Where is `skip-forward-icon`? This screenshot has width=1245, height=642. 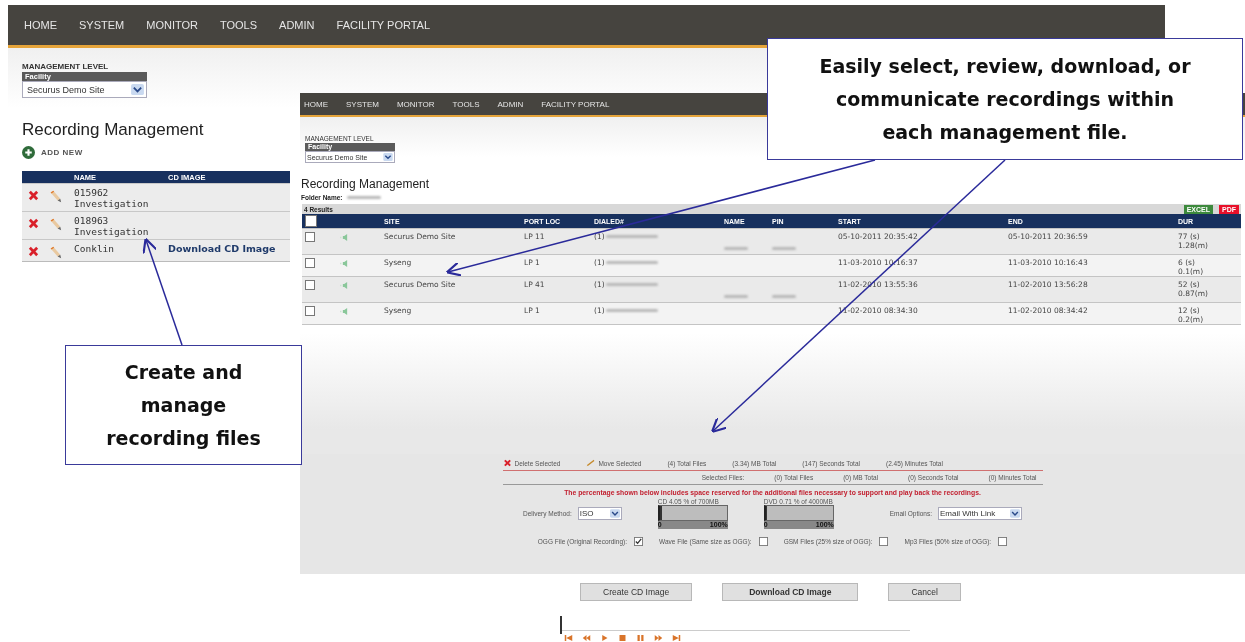
skip-forward-icon is located at coordinates (676, 638).